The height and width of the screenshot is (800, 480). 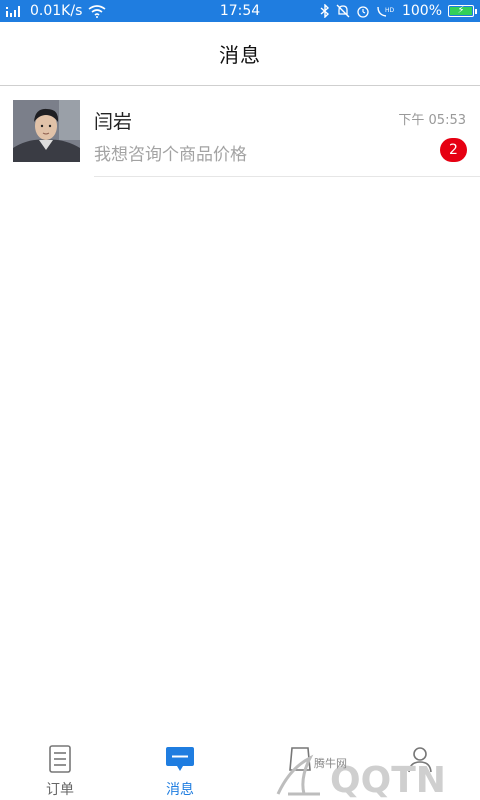 What do you see at coordinates (325, 11) in the screenshot?
I see `bluetooth-icon` at bounding box center [325, 11].